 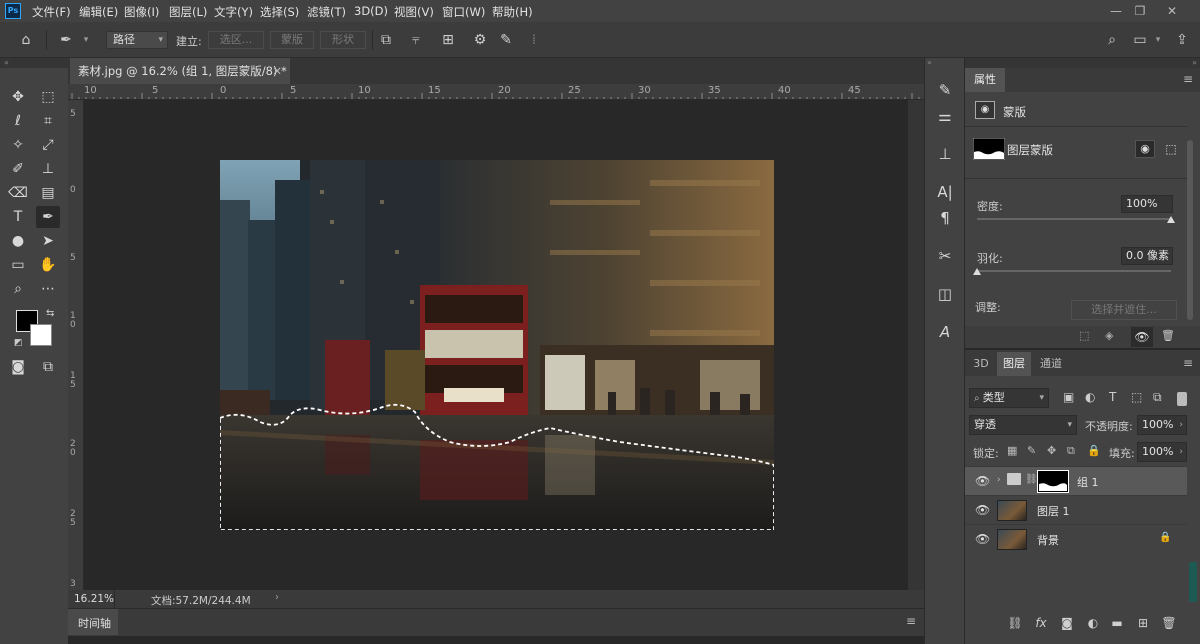 What do you see at coordinates (1015, 623) in the screenshot?
I see `link-layers-icon: ⛓` at bounding box center [1015, 623].